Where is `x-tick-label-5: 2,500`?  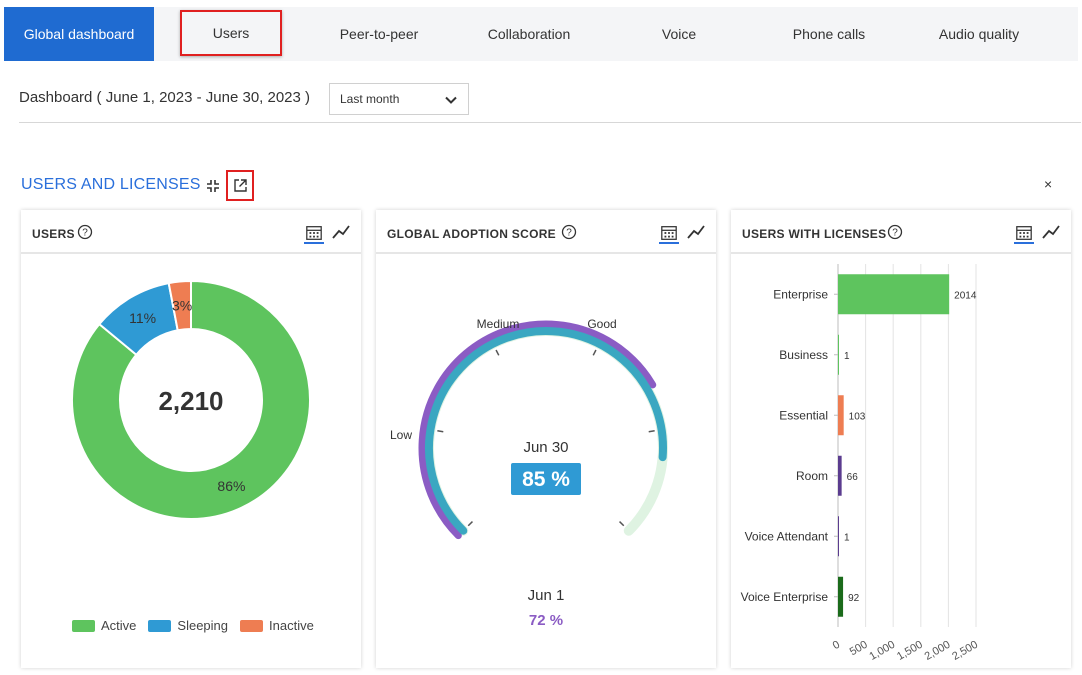
x-tick-label-5: 2,500 is located at coordinates (965, 651).